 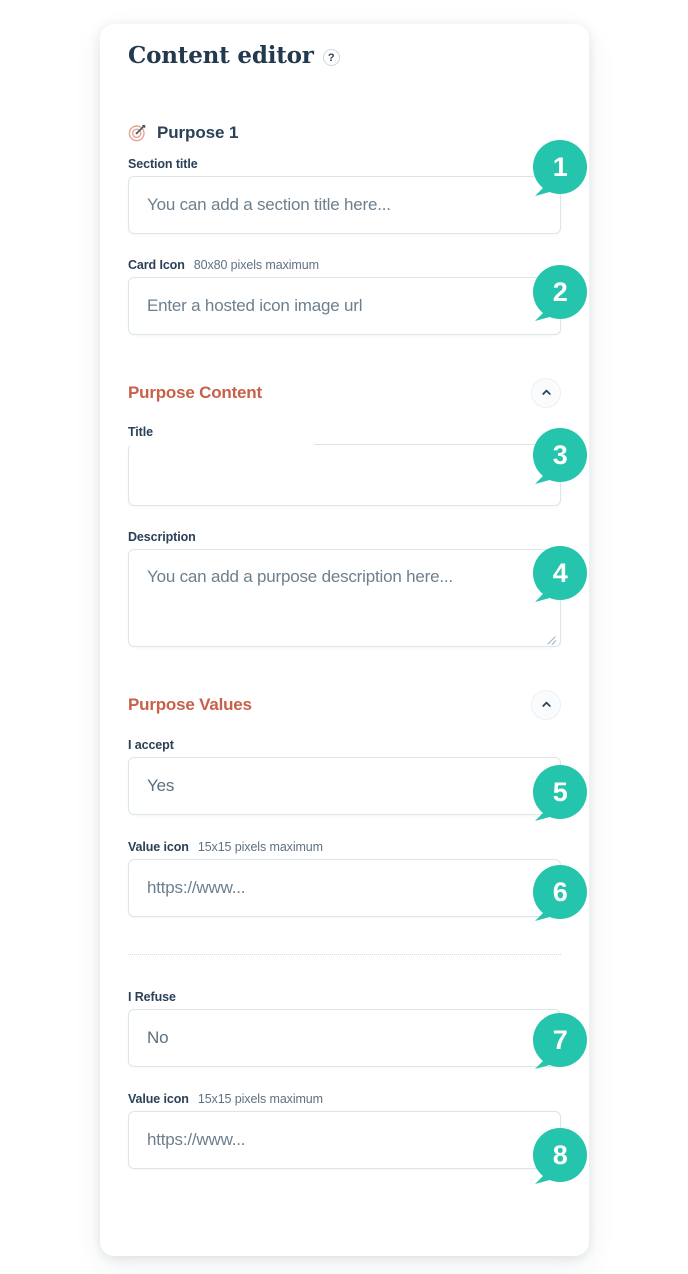 I want to click on callout-badge-6: 6, so click(x=564, y=896).